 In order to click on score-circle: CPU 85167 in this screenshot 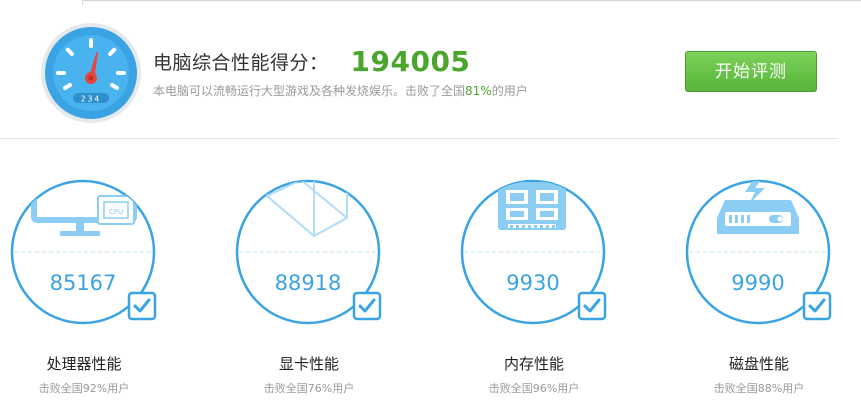, I will do `click(83, 252)`.